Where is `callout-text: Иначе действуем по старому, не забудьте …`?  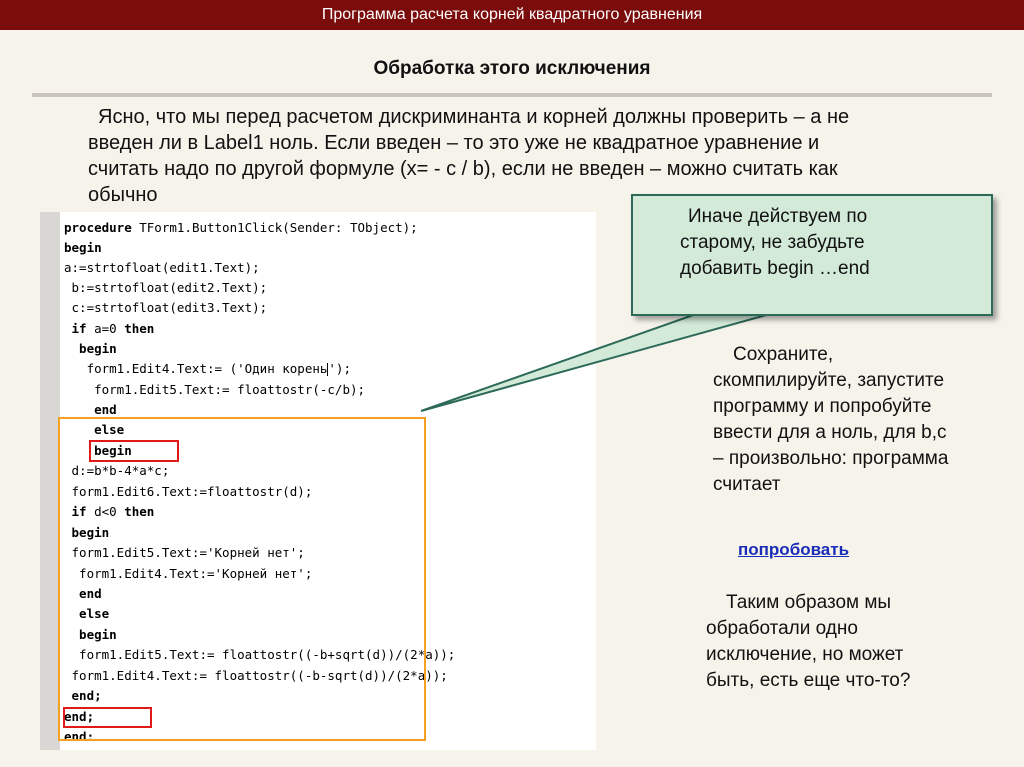
callout-text: Иначе действуем по старому, не забудьте … is located at coordinates (825, 243).